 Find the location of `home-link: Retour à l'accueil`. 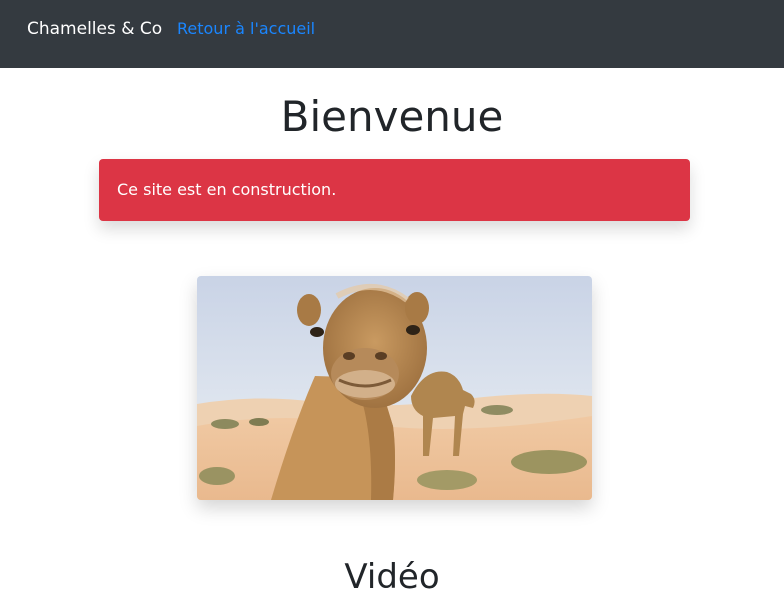

home-link: Retour à l'accueil is located at coordinates (246, 29).